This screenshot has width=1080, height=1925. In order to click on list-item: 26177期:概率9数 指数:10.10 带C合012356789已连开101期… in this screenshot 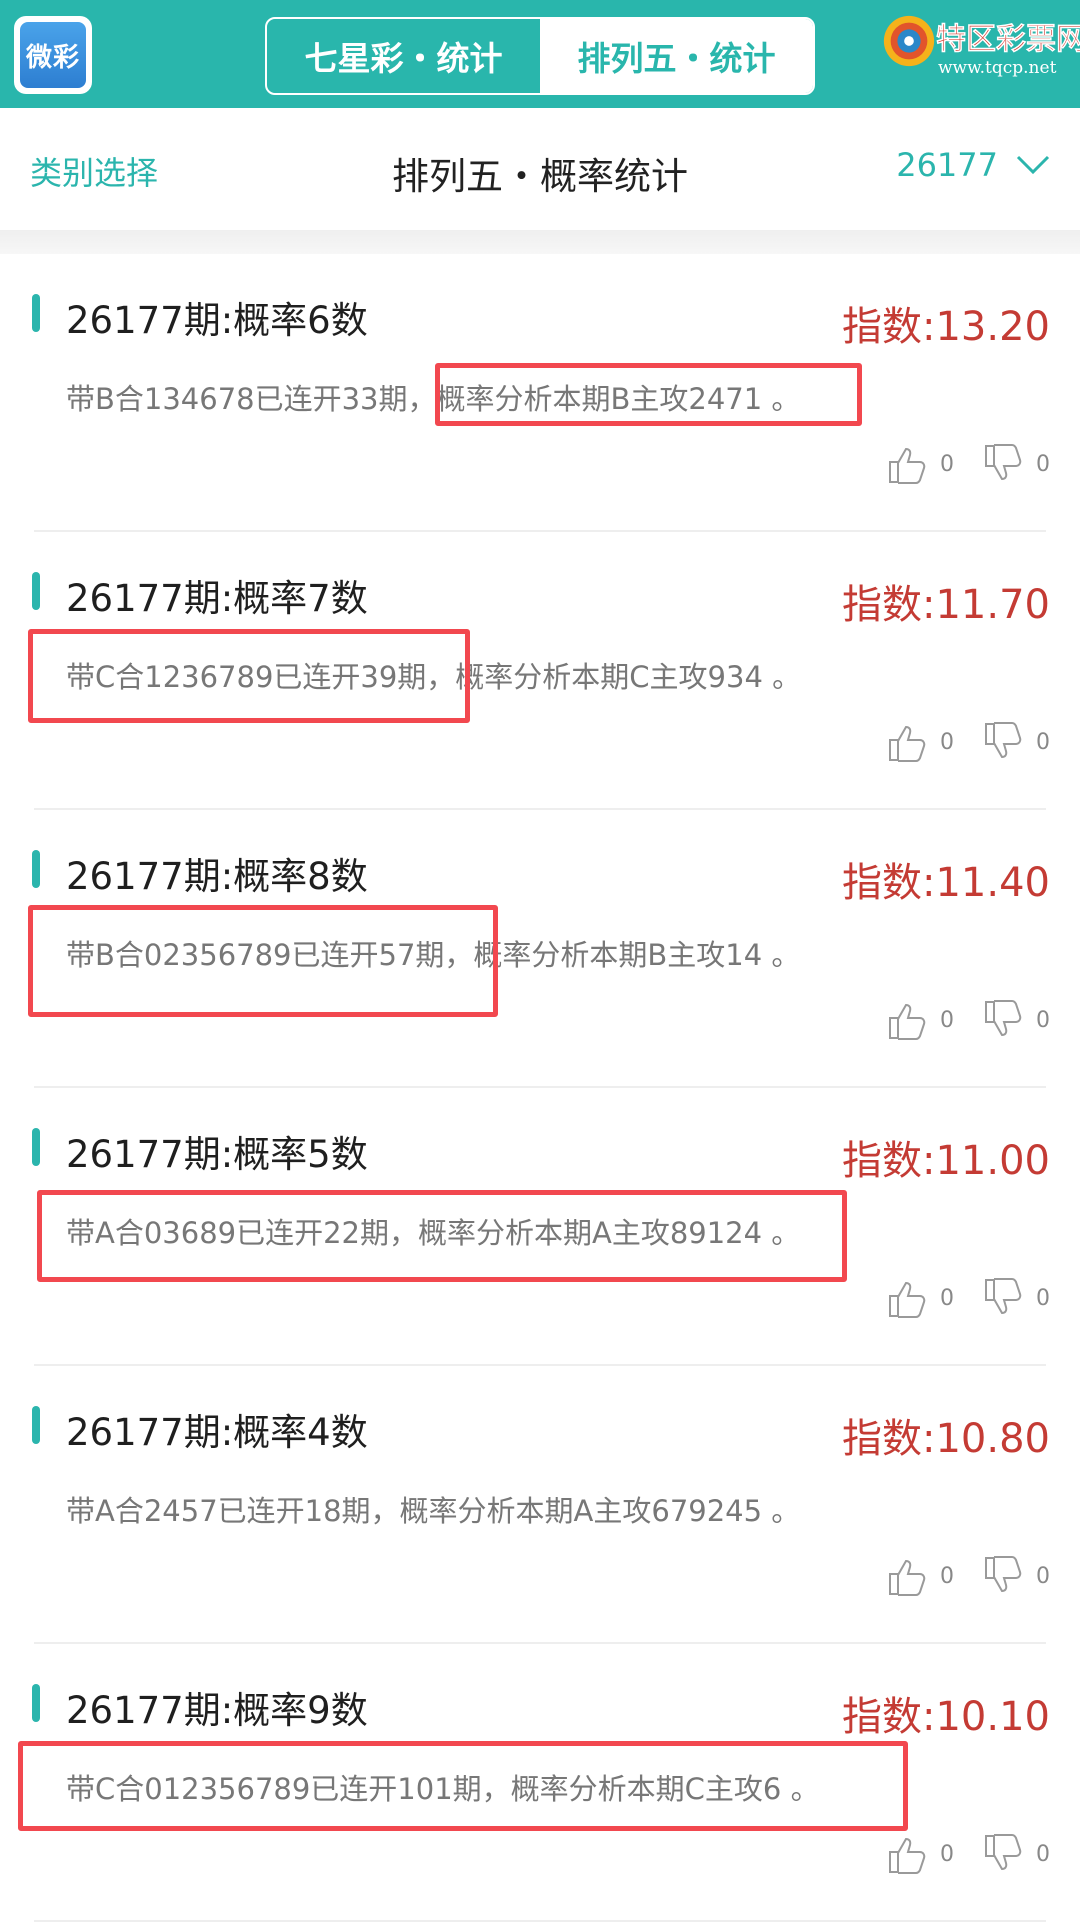, I will do `click(540, 1783)`.